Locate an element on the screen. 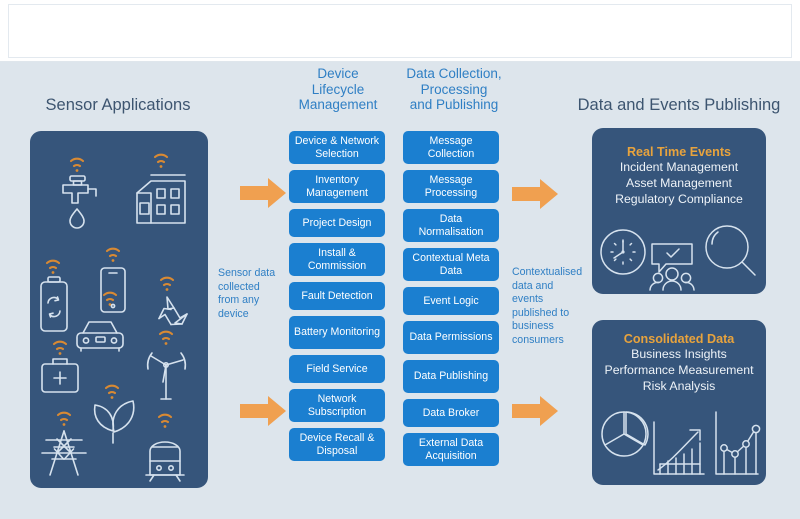 This screenshot has height=519, width=800. box-data-broker: Data Broker is located at coordinates (451, 413).